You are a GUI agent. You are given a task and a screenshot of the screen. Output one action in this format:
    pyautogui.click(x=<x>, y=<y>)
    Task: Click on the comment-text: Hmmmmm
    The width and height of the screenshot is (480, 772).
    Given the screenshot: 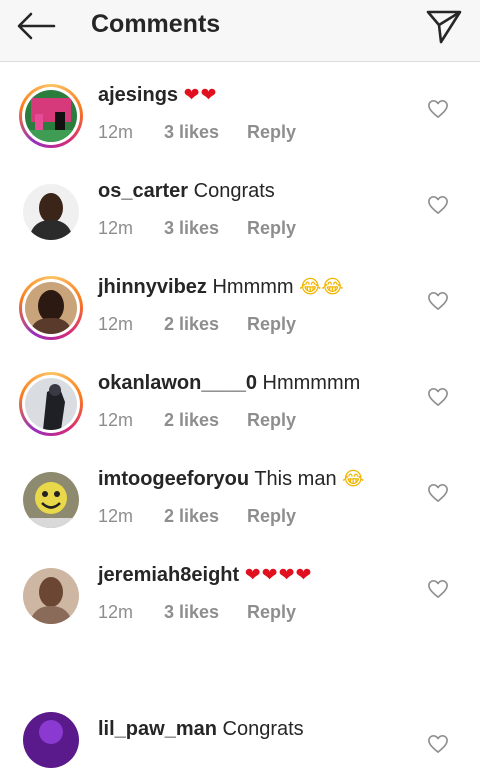 What is the action you would take?
    pyautogui.click(x=311, y=383)
    